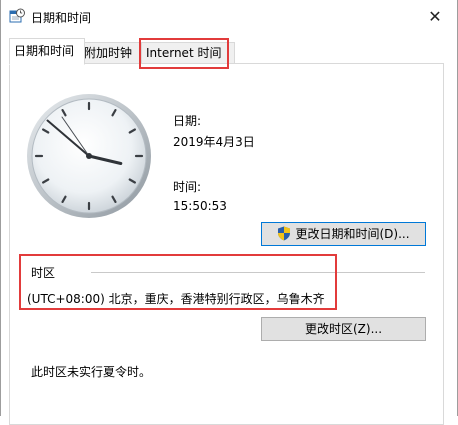 The image size is (458, 425). I want to click on analog-clock, so click(89, 156).